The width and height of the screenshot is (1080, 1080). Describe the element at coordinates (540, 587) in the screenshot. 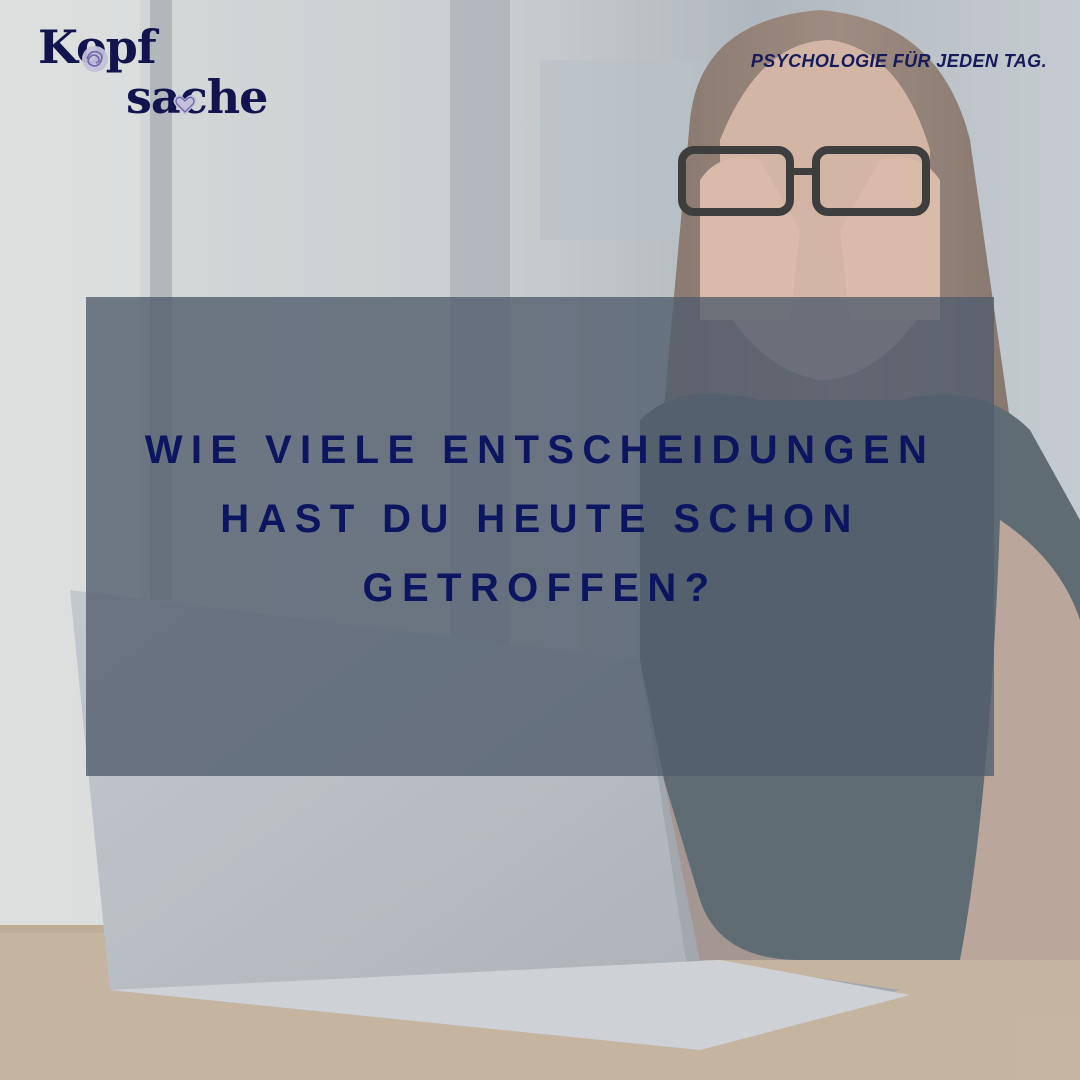

I see `headline-line-3: GETROFFEN?` at that location.